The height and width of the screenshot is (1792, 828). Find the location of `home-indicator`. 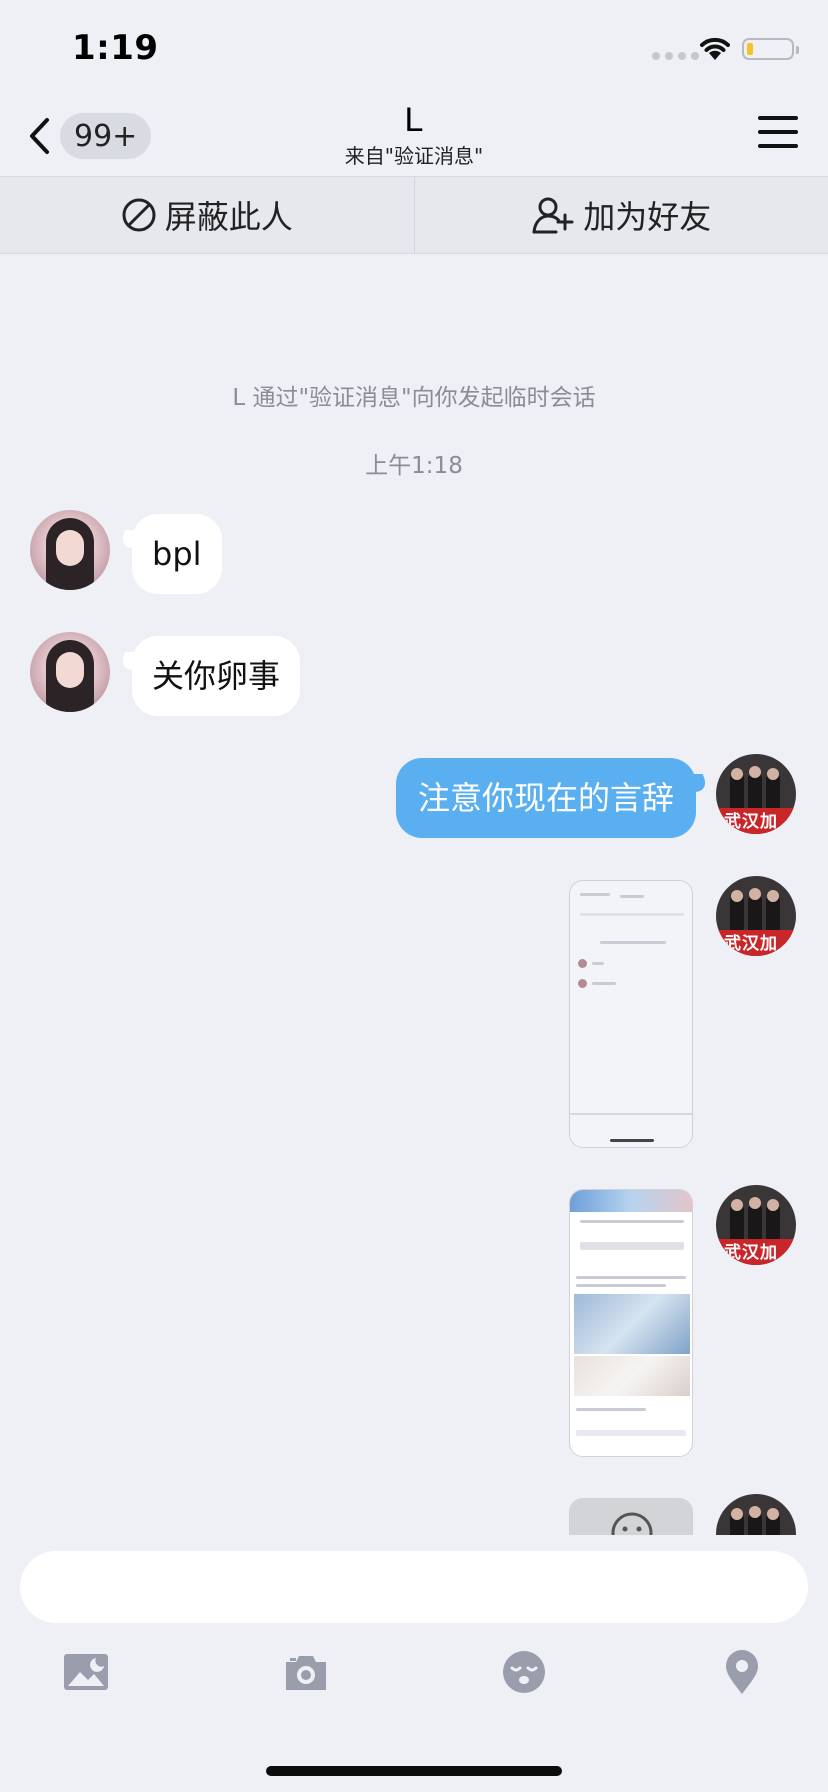

home-indicator is located at coordinates (414, 1771).